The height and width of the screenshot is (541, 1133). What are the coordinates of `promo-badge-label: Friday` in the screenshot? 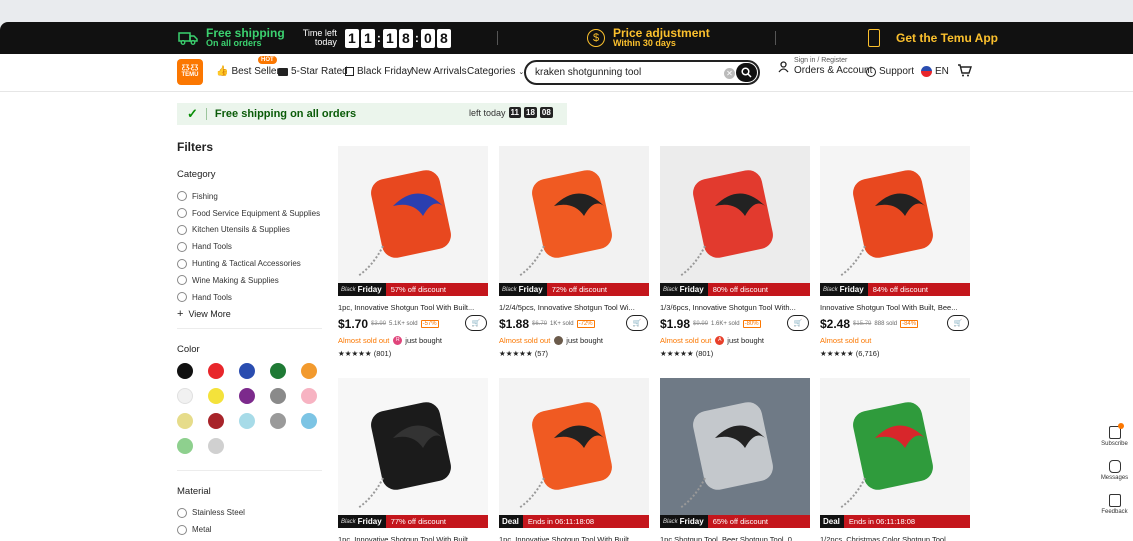 It's located at (691, 521).